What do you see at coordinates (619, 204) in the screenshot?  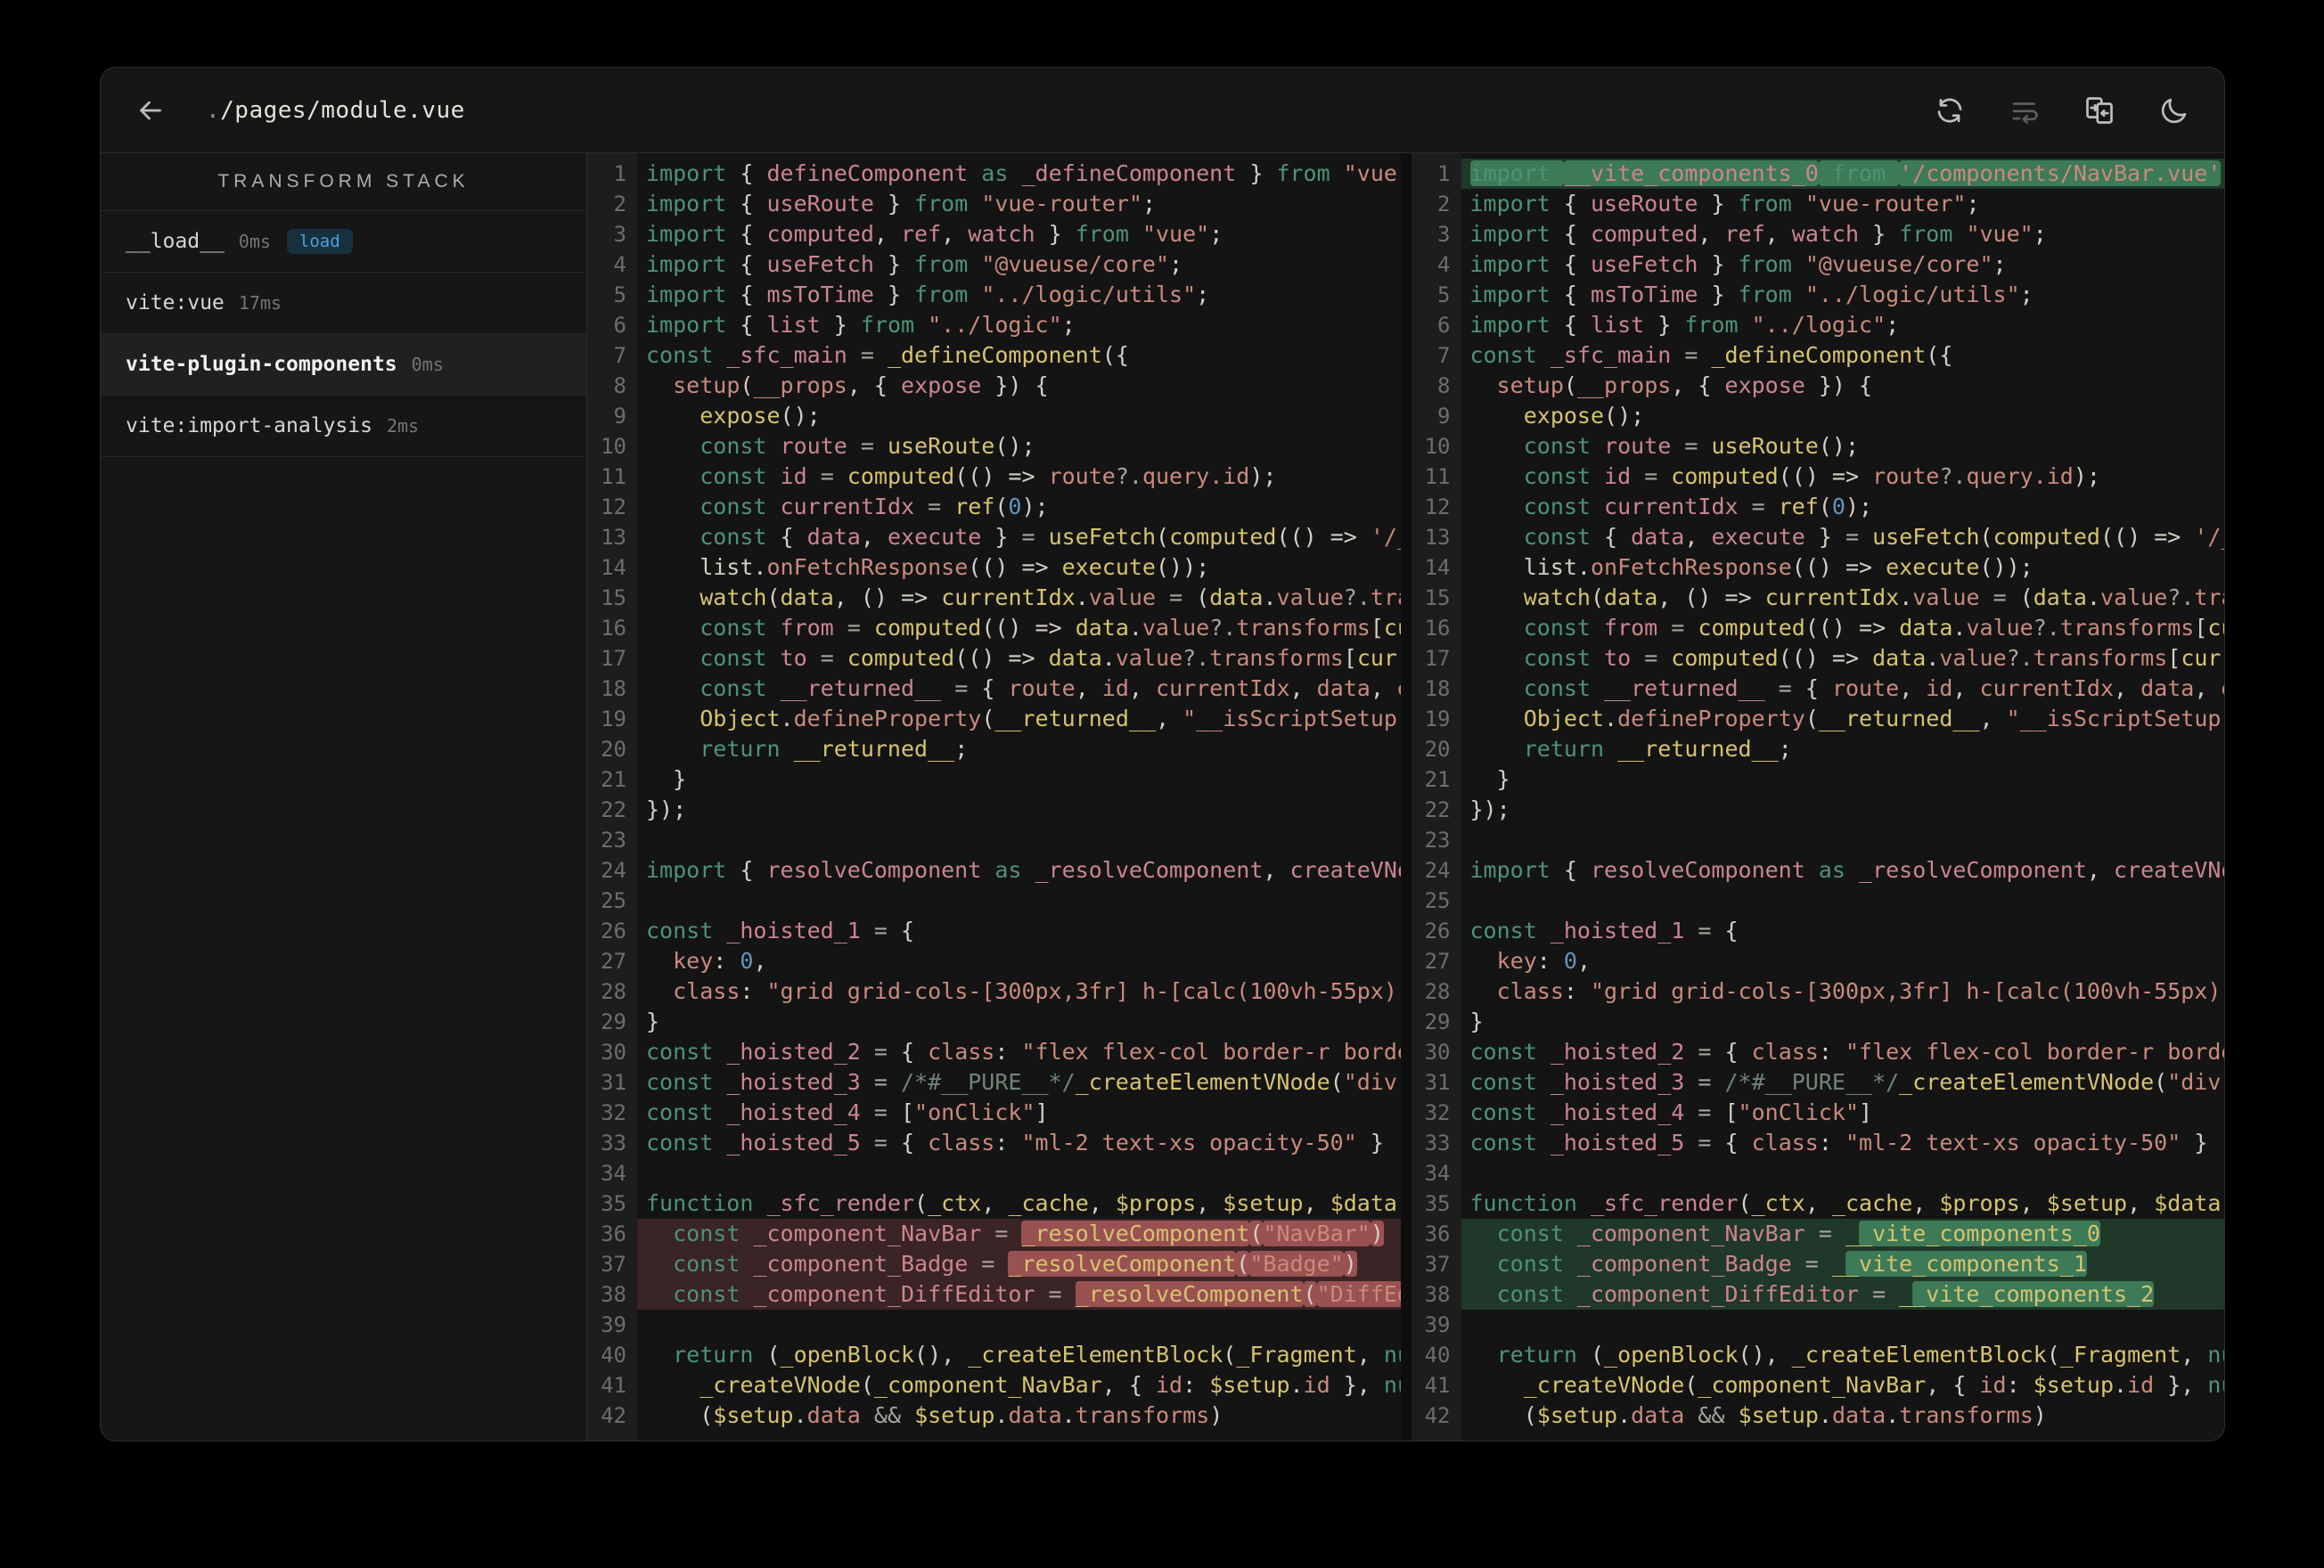 I see `line-number: 2` at bounding box center [619, 204].